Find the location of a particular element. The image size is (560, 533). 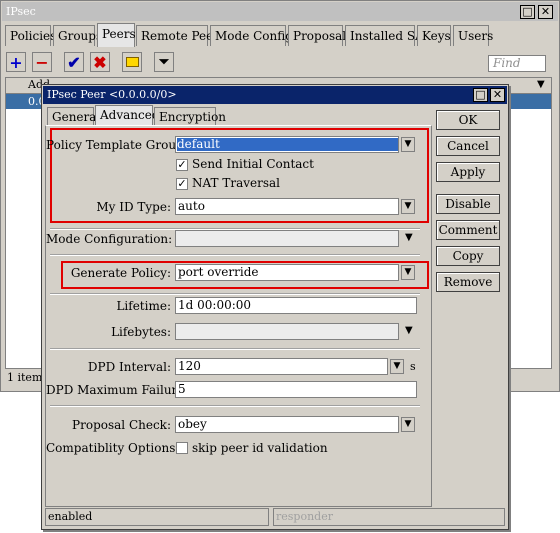

remove-icon: − is located at coordinates (42, 62).